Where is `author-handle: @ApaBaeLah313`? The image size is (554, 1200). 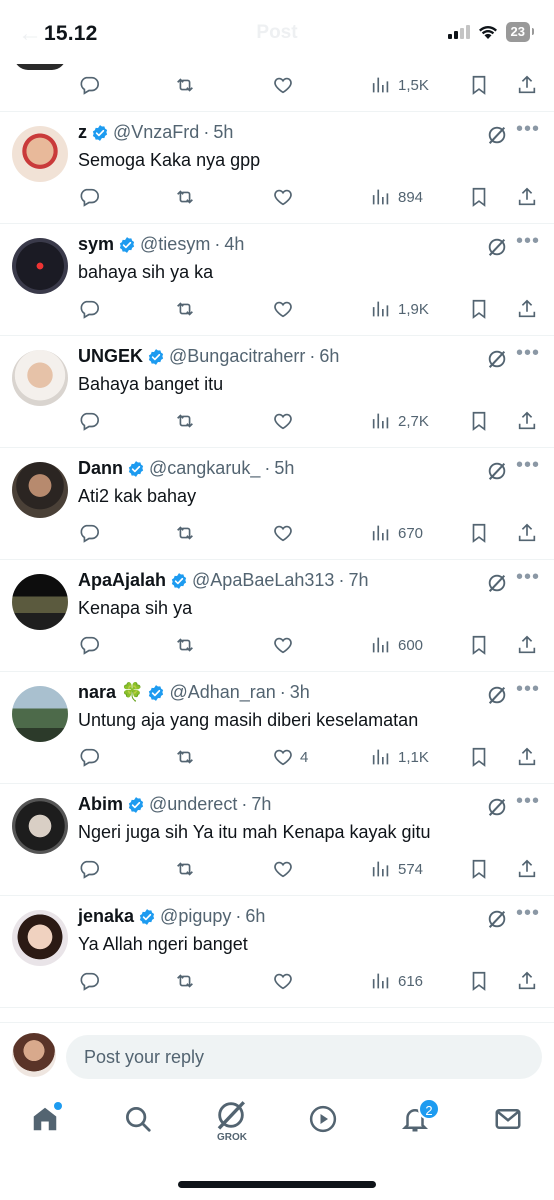 author-handle: @ApaBaeLah313 is located at coordinates (263, 580).